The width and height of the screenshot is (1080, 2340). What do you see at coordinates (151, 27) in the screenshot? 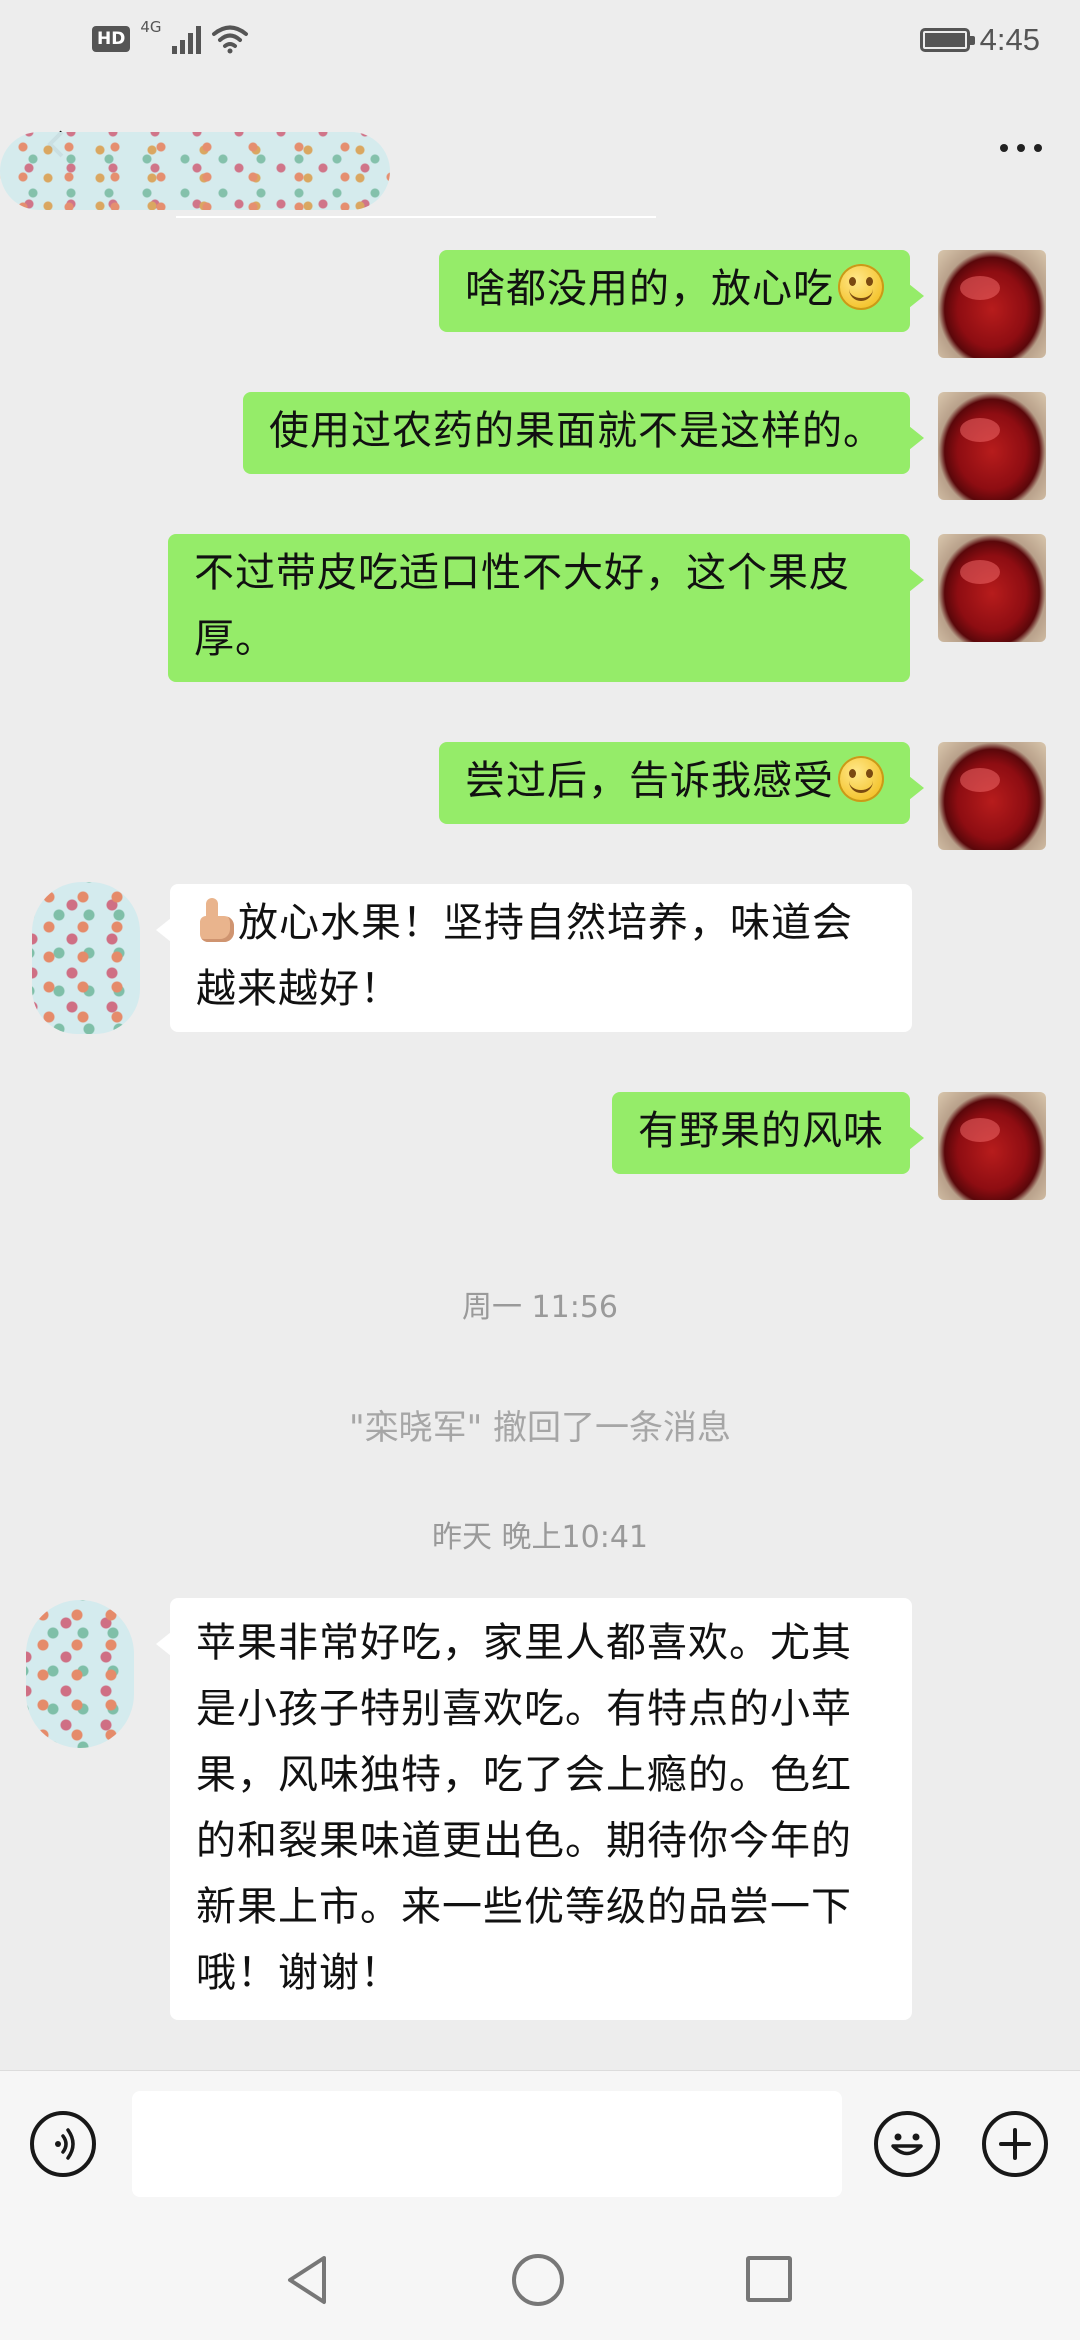
I see `network-type: 4G` at bounding box center [151, 27].